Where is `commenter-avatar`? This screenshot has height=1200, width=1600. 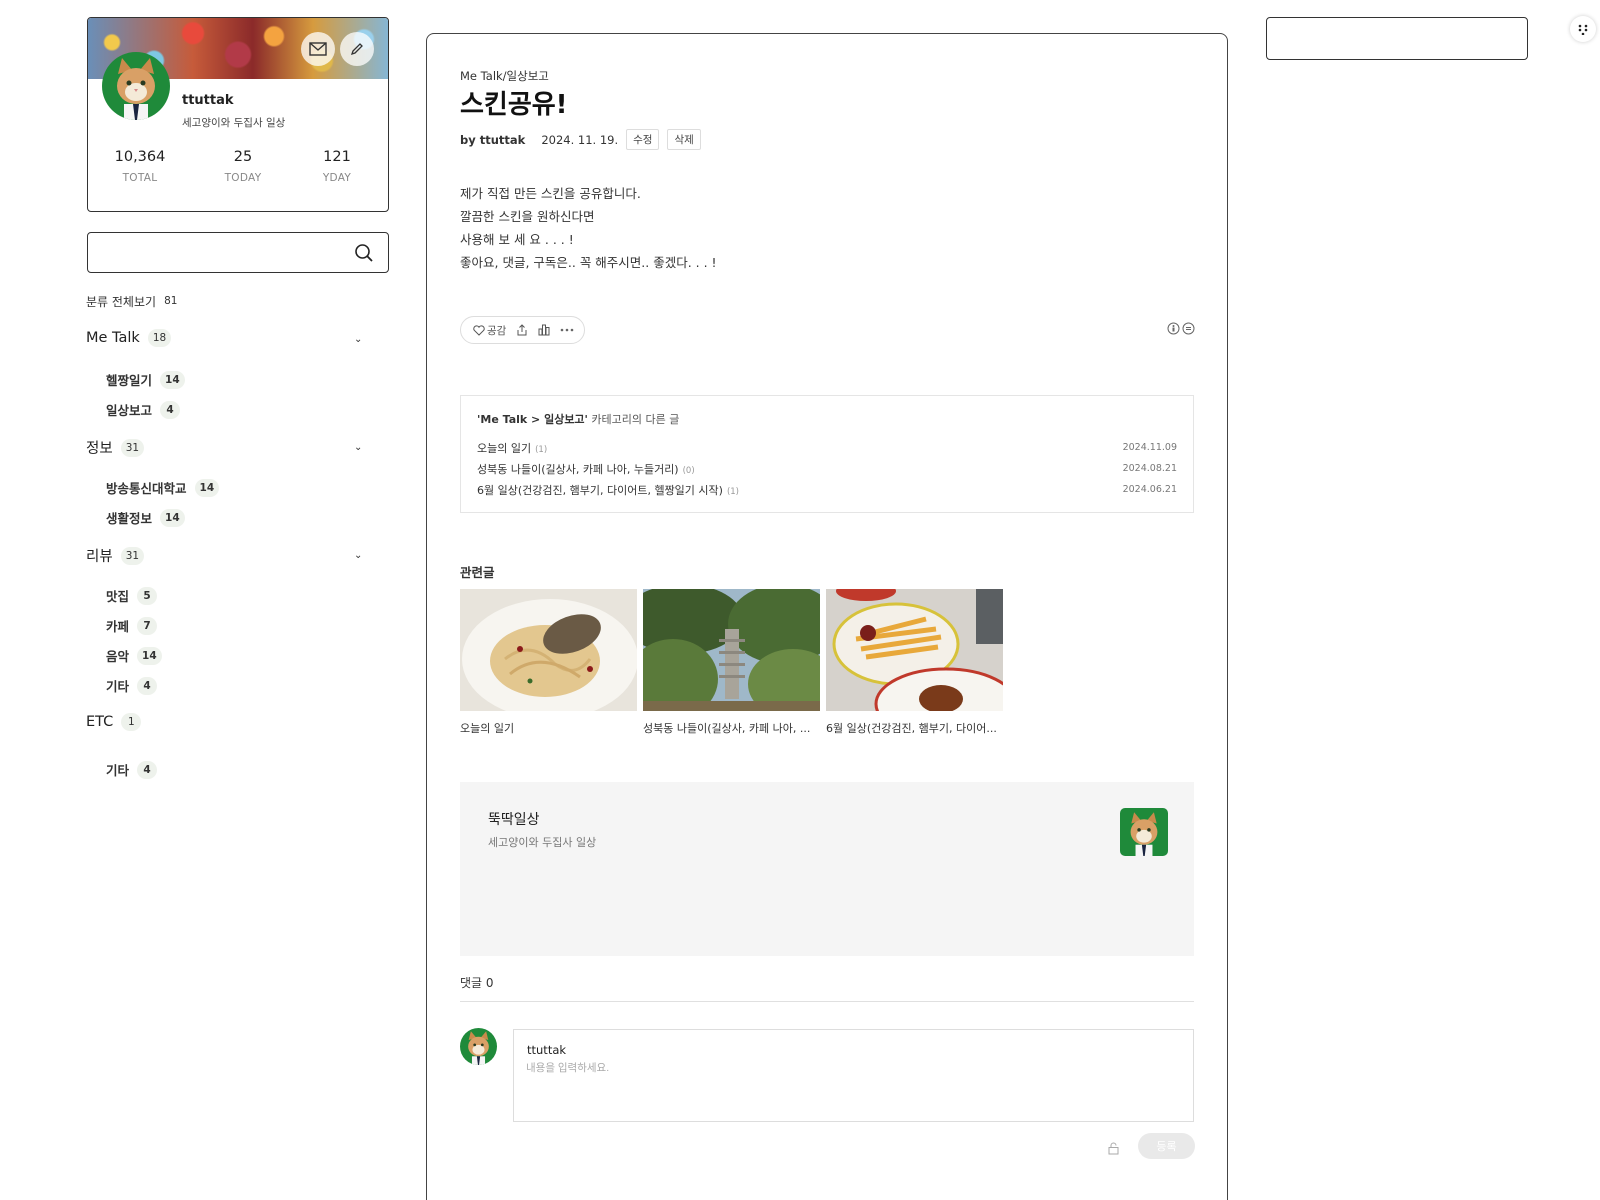 commenter-avatar is located at coordinates (478, 1046).